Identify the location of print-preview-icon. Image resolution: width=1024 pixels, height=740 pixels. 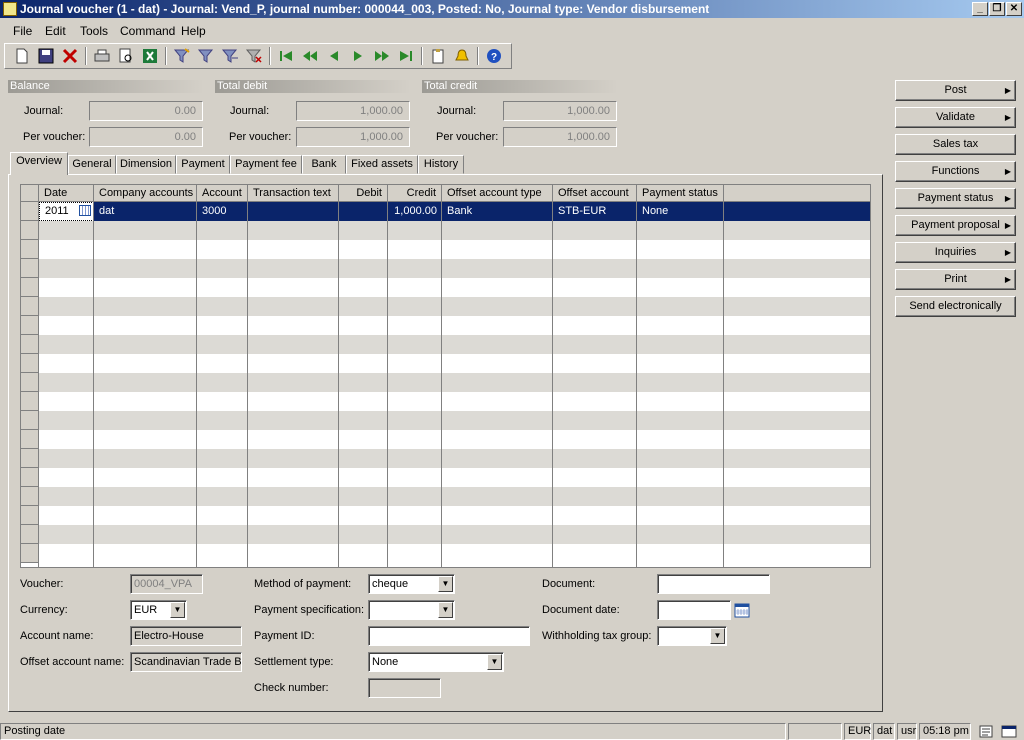
(126, 56).